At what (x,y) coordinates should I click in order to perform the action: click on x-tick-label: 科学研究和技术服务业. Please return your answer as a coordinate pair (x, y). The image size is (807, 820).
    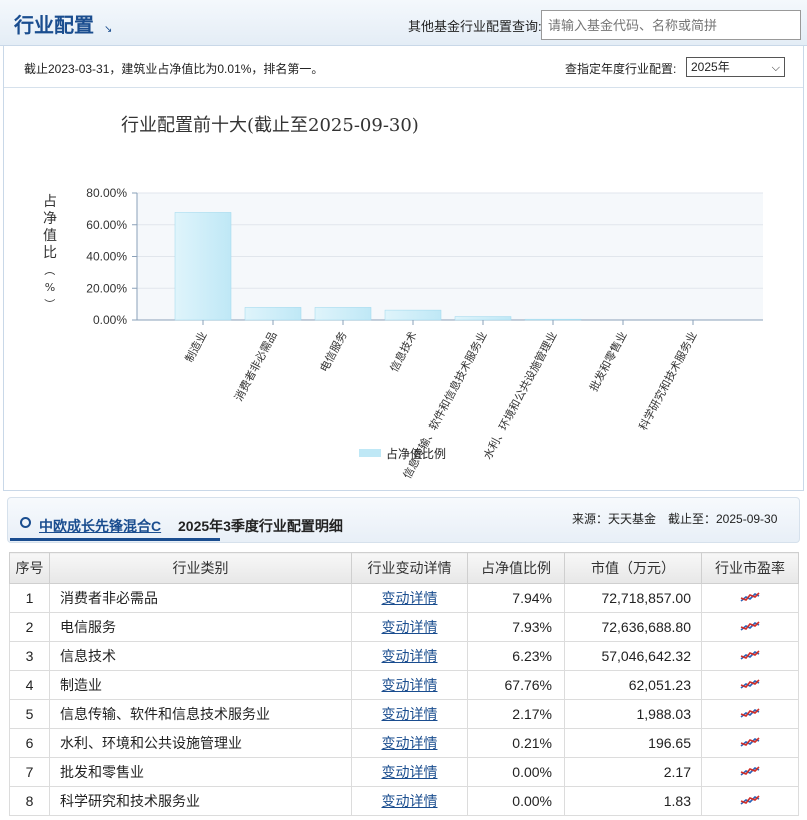
    Looking at the image, I should click on (668, 381).